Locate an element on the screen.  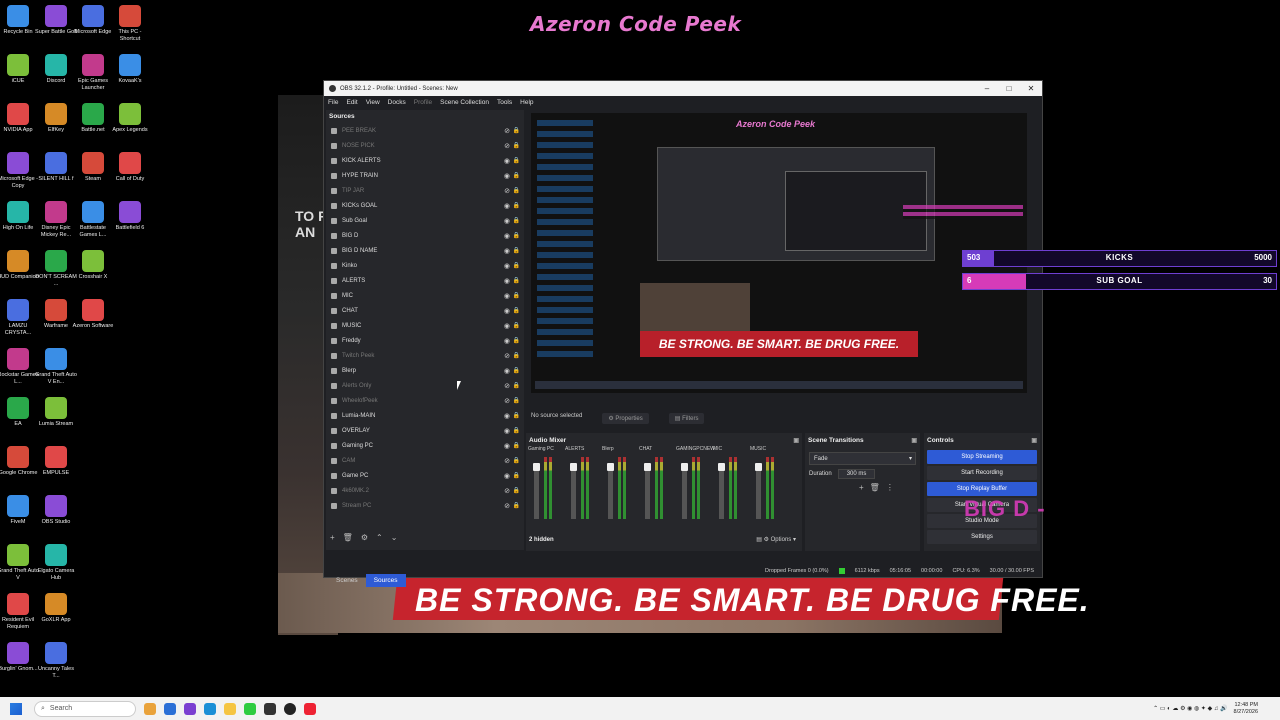
source-item: MUSIC ◉ 🔒 is located at coordinates (425, 325).